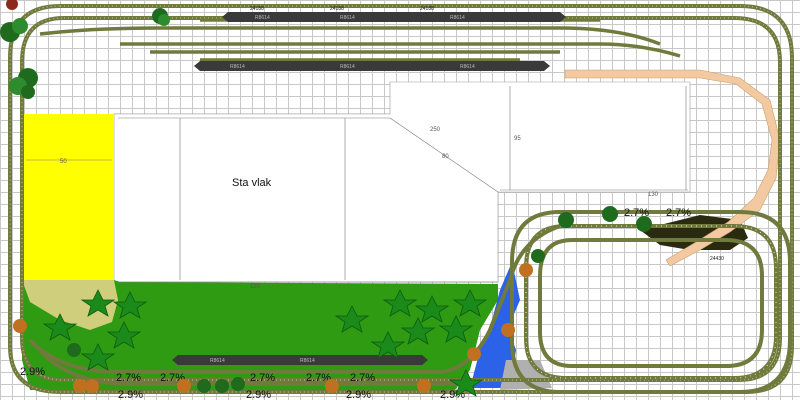  I want to click on dim-label-2: 50, so click(63, 162).